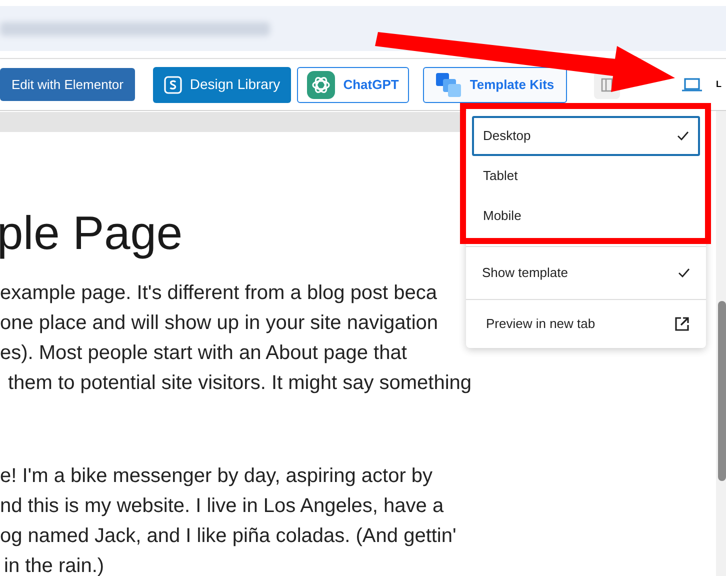  Describe the element at coordinates (586, 273) in the screenshot. I see `menu-item: Show template` at that location.